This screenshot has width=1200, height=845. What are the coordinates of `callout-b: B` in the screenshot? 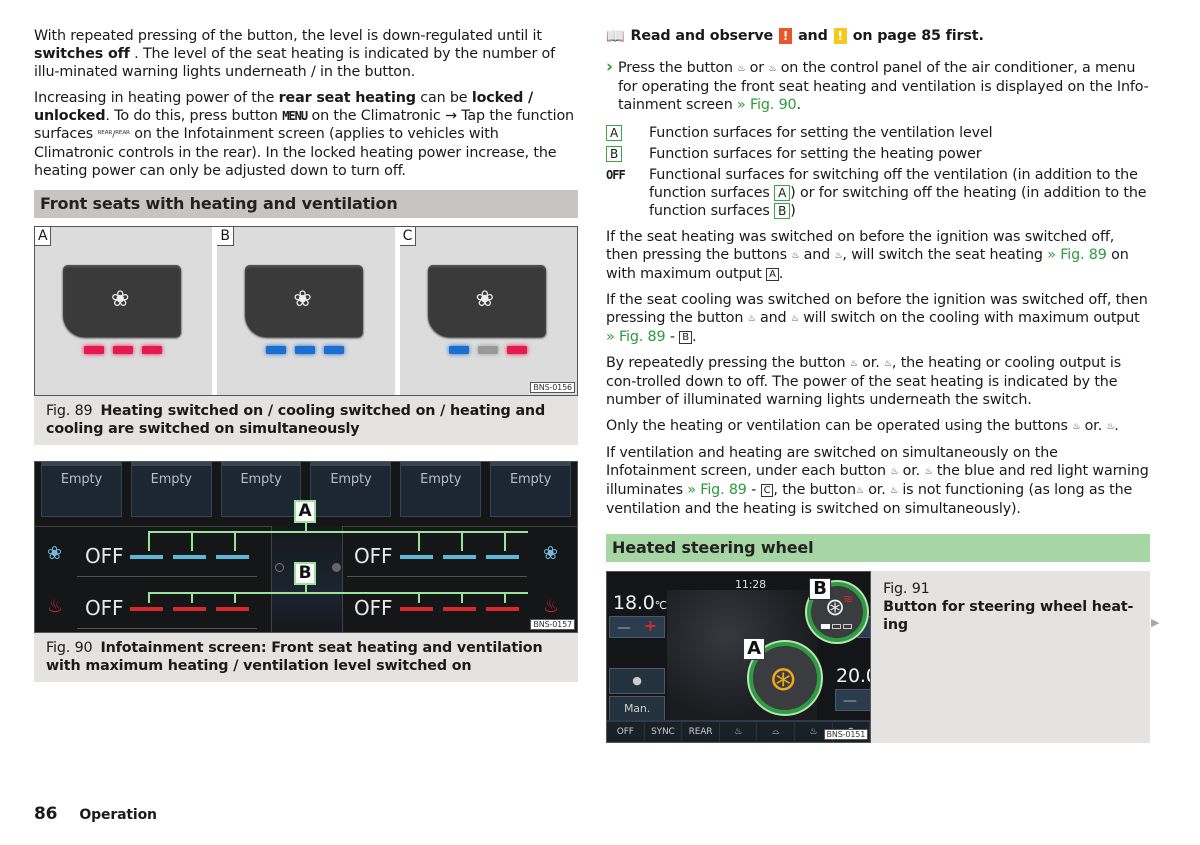 It's located at (305, 573).